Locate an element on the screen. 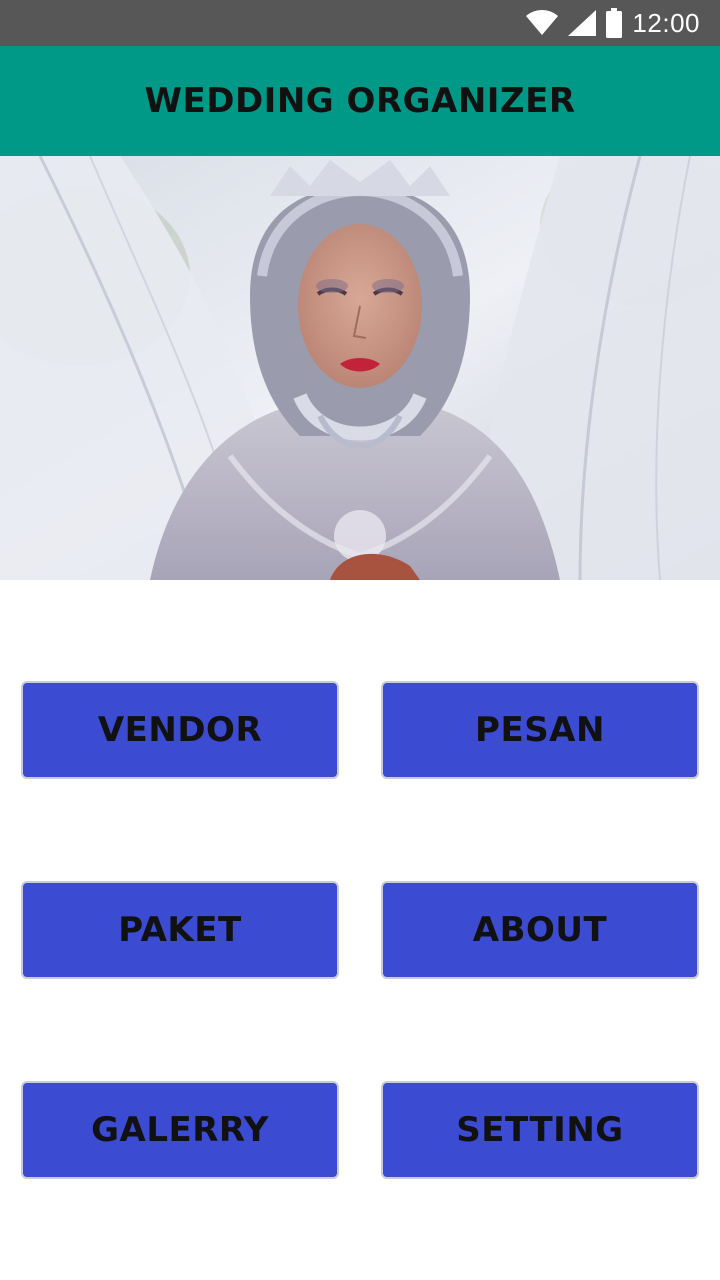  about-button: ABOUT is located at coordinates (540, 930).